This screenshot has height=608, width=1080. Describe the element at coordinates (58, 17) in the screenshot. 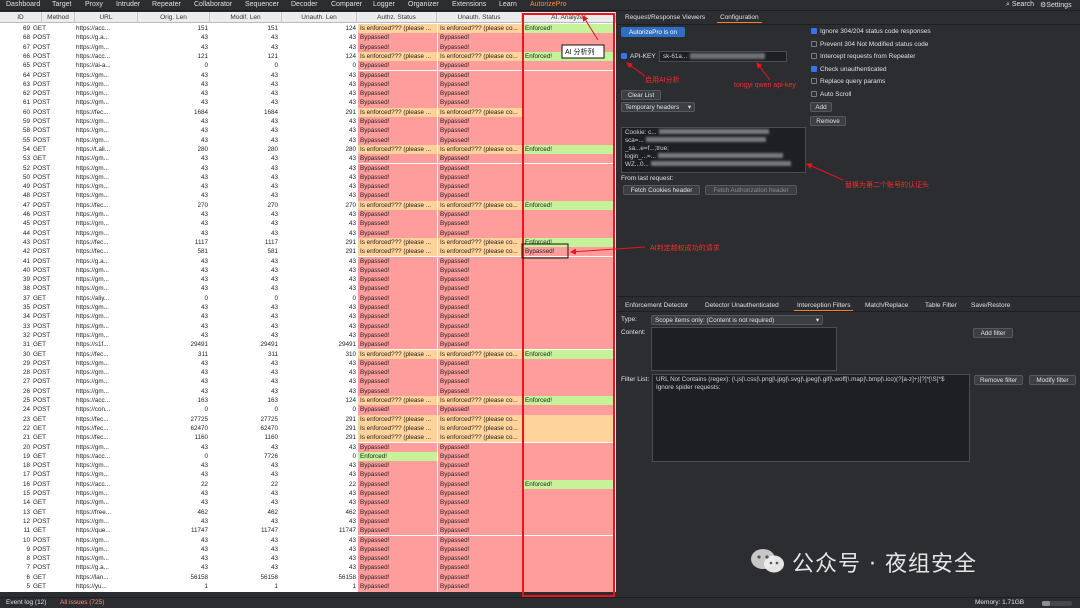

I see `column-header: Method` at that location.